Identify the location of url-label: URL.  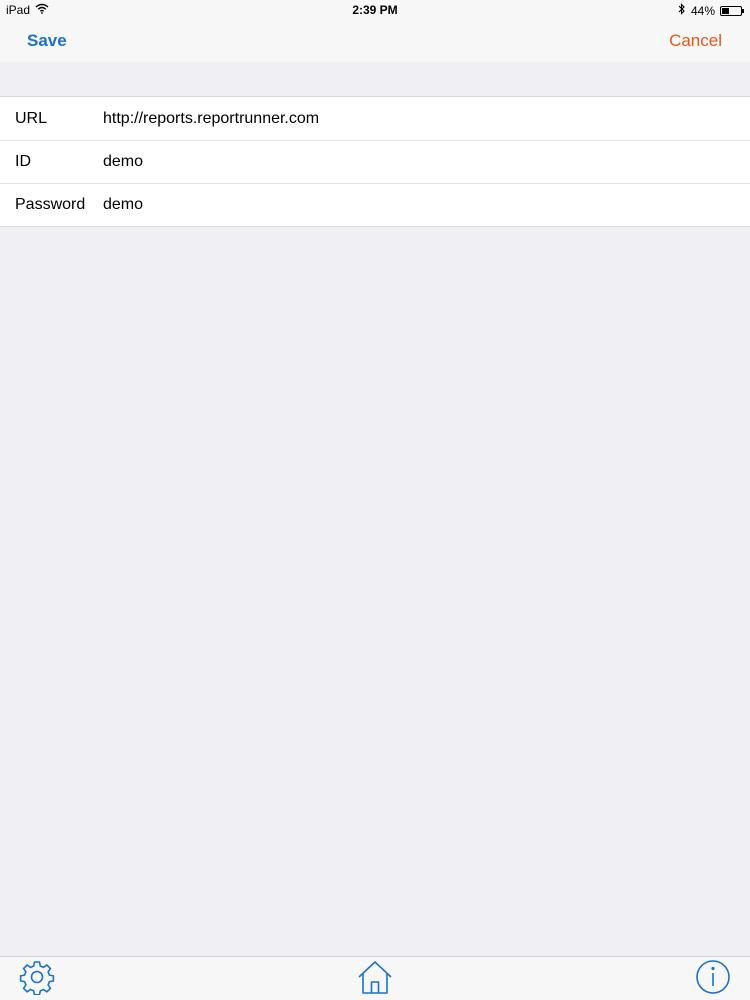
(31, 118).